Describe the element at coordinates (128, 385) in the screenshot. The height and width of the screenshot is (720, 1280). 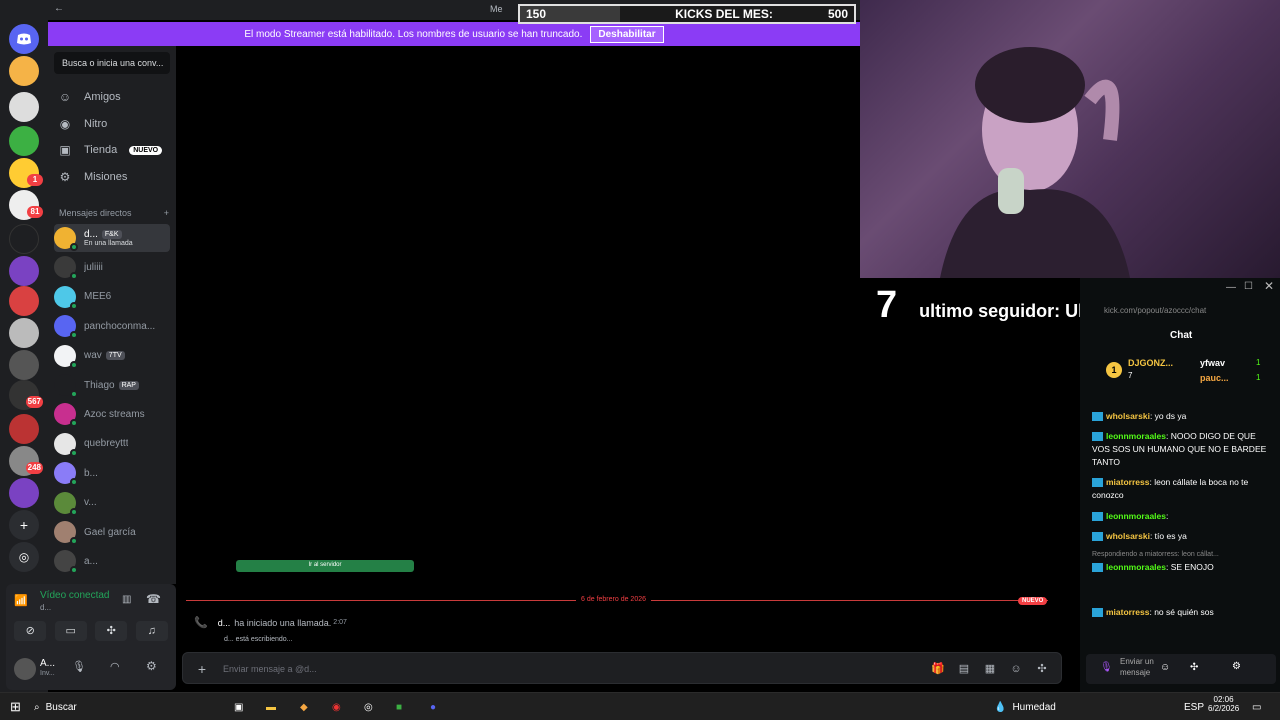
I see `dm-tag: RAP` at that location.